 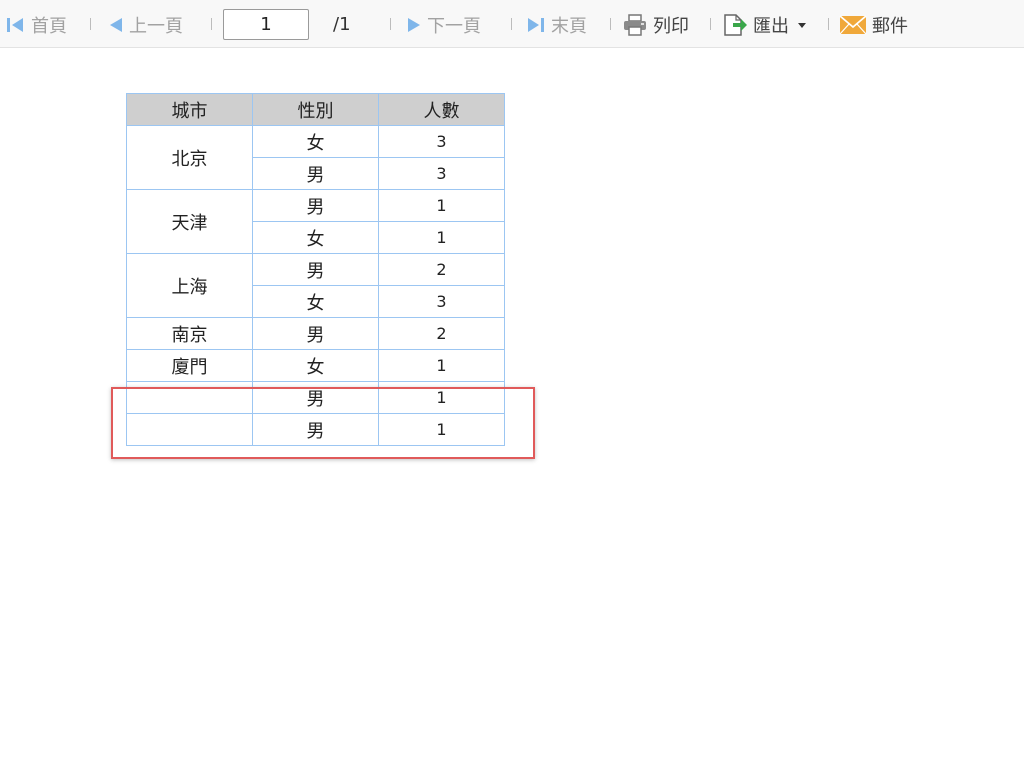 I want to click on prev-page-button: 上一頁, so click(x=145, y=25).